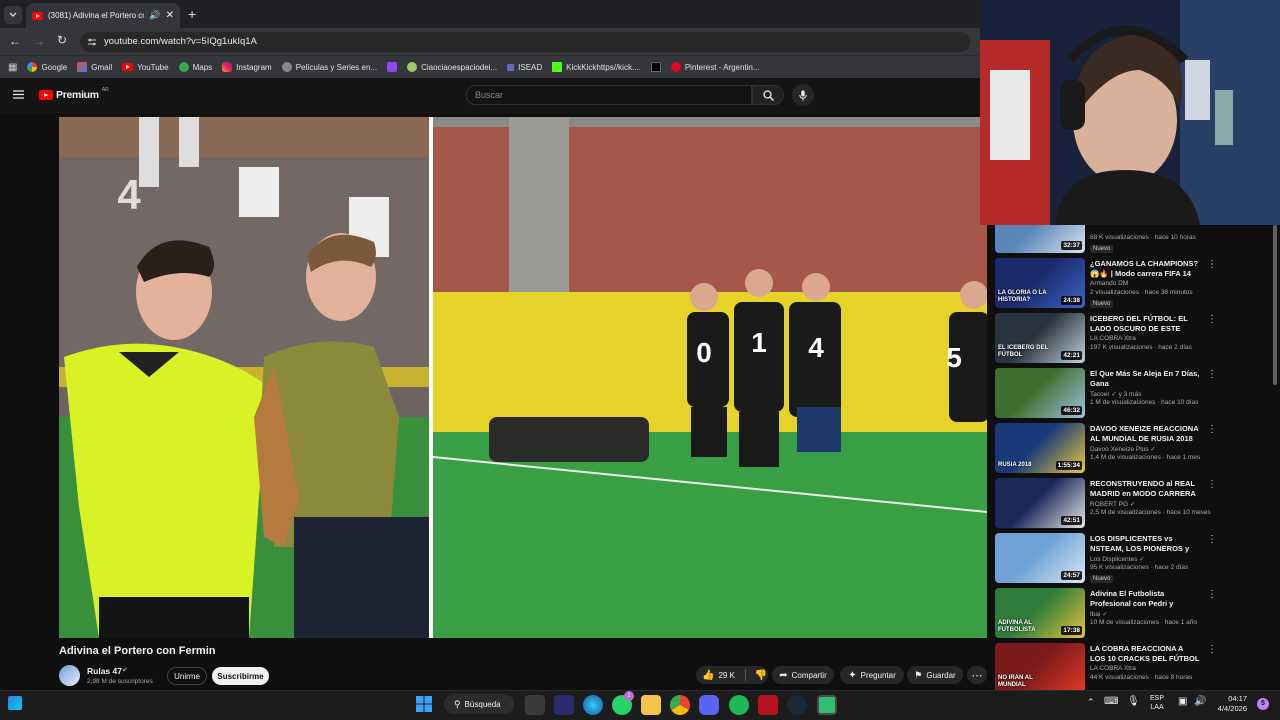 The width and height of the screenshot is (1280, 720). Describe the element at coordinates (1109, 283) in the screenshot. I see `channel-name: Armando DM` at that location.